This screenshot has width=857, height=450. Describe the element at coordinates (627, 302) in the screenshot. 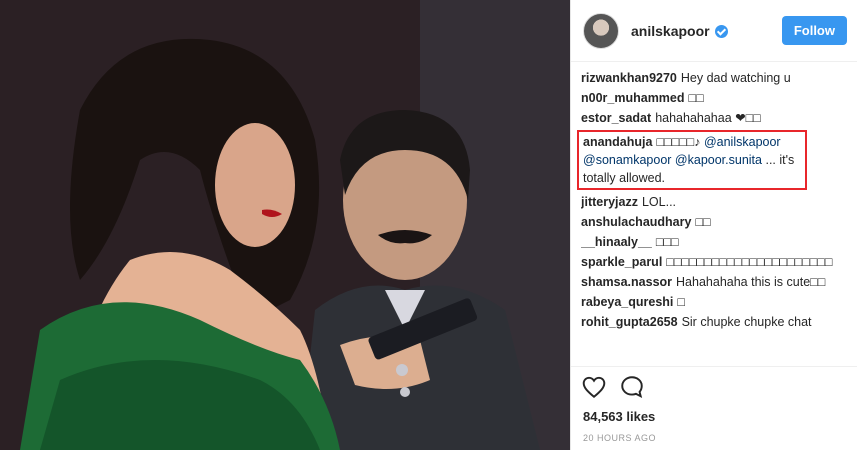

I see `comment-username: rabeya_qureshi` at that location.